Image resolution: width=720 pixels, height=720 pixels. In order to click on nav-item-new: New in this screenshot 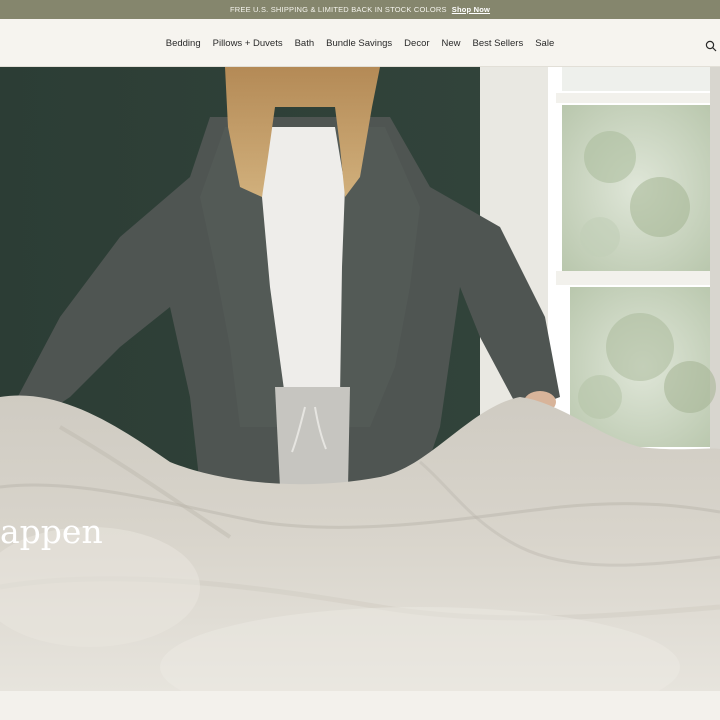, I will do `click(451, 43)`.